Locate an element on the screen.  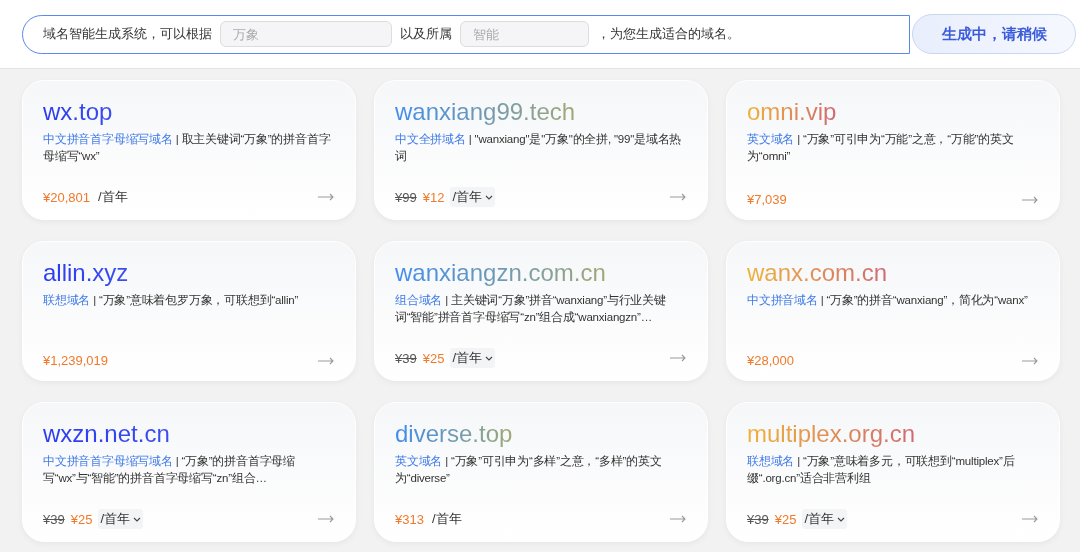
price: ¥28,000 is located at coordinates (770, 360).